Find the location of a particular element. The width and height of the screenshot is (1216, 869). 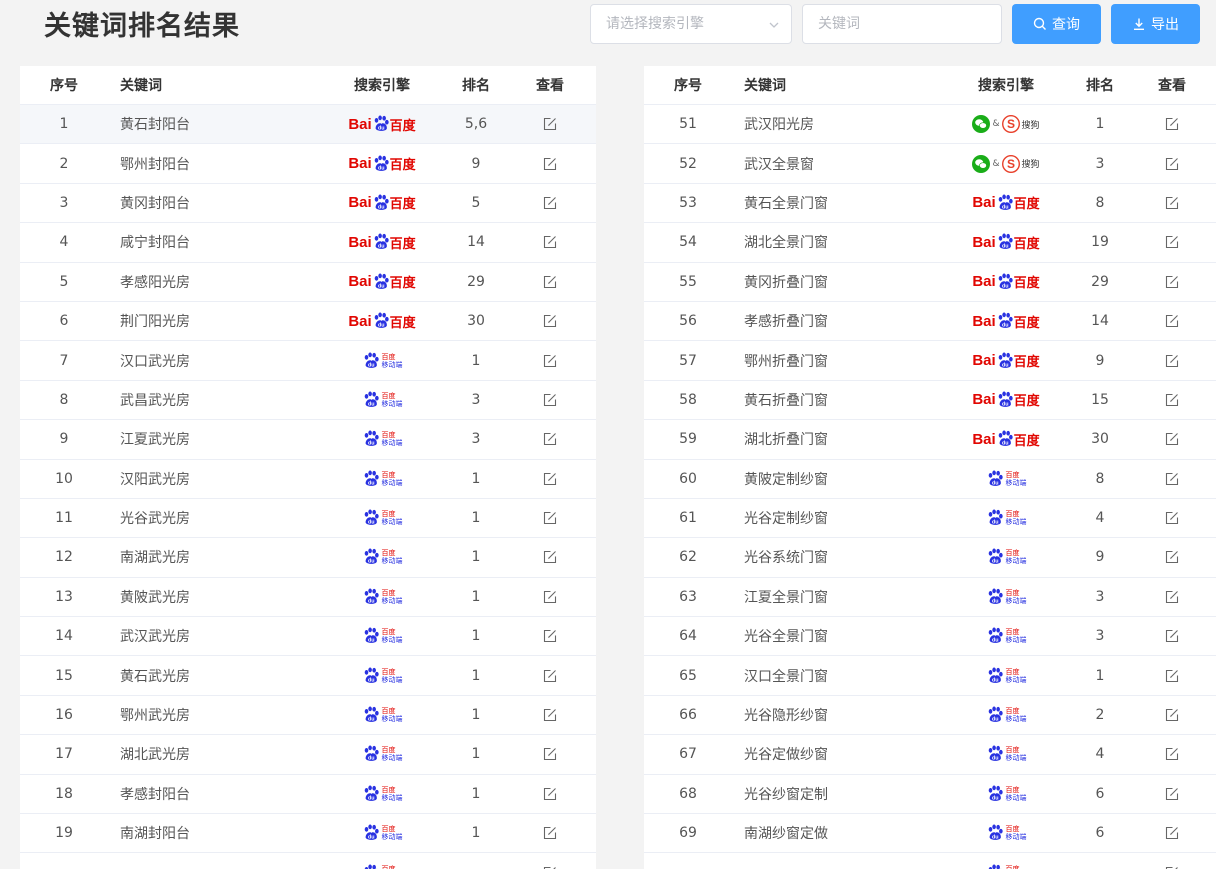

row-idx: 55 is located at coordinates (688, 281).